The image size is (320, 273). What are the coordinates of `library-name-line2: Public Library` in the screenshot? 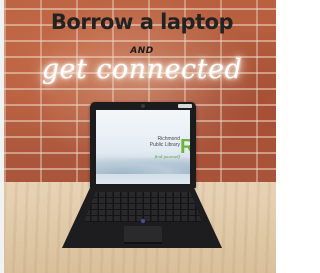 It's located at (164, 145).